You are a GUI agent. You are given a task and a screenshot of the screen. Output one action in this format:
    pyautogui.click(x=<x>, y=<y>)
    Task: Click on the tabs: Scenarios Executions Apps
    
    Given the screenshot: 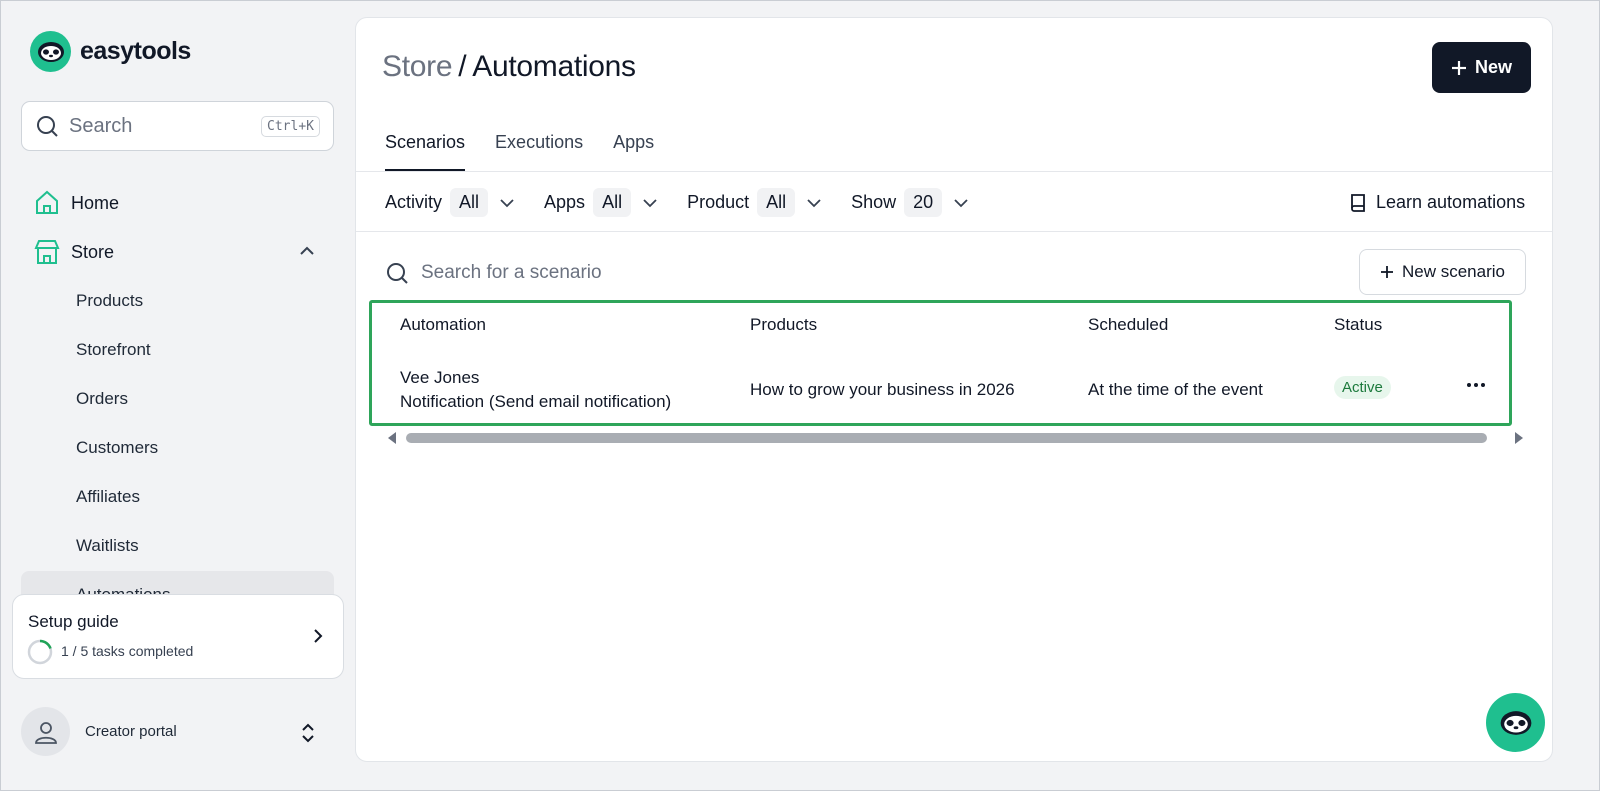 What is the action you would take?
    pyautogui.click(x=519, y=151)
    